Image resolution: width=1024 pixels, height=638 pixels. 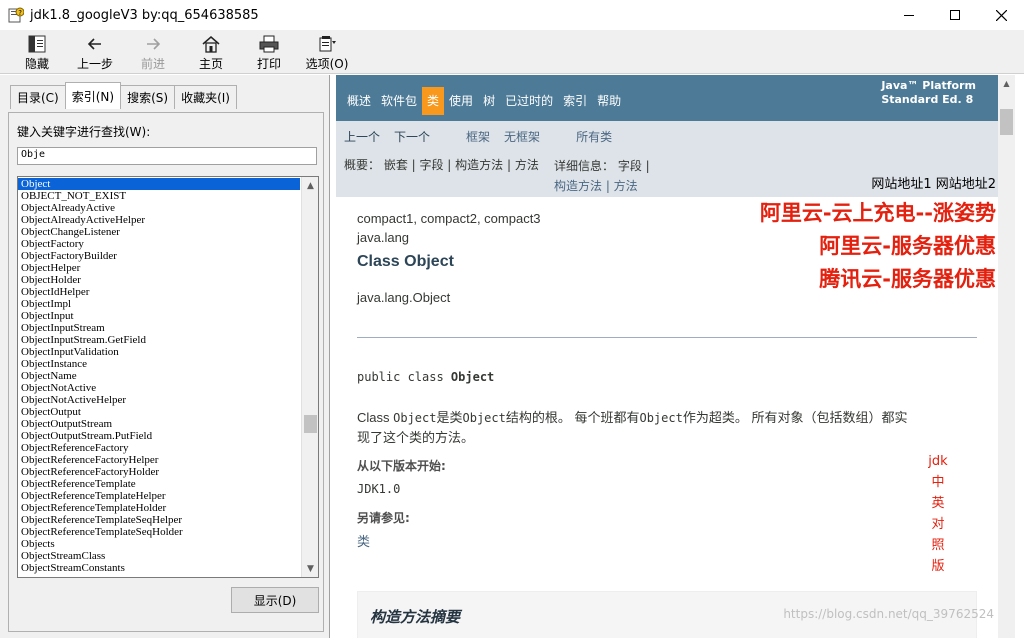 I want to click on index-list-item: ObjectNotActive, so click(x=159, y=388).